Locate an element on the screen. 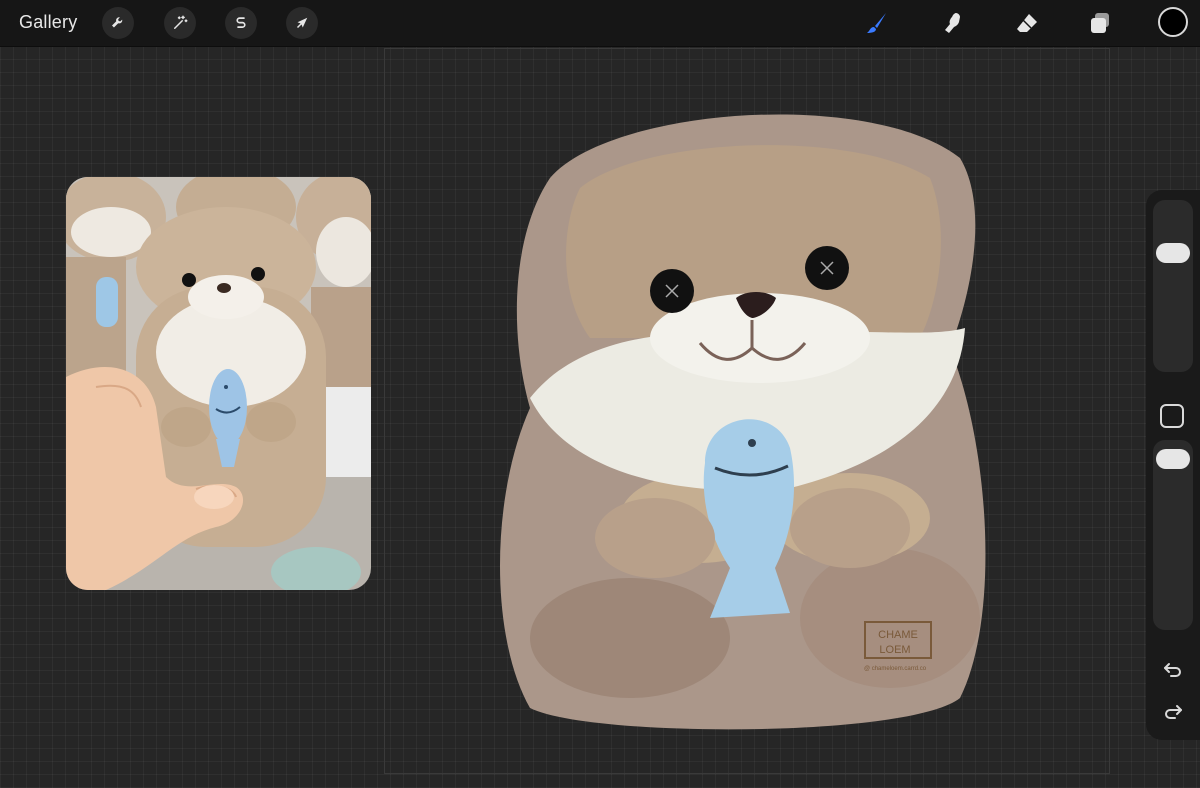  selection-button is located at coordinates (241, 23).